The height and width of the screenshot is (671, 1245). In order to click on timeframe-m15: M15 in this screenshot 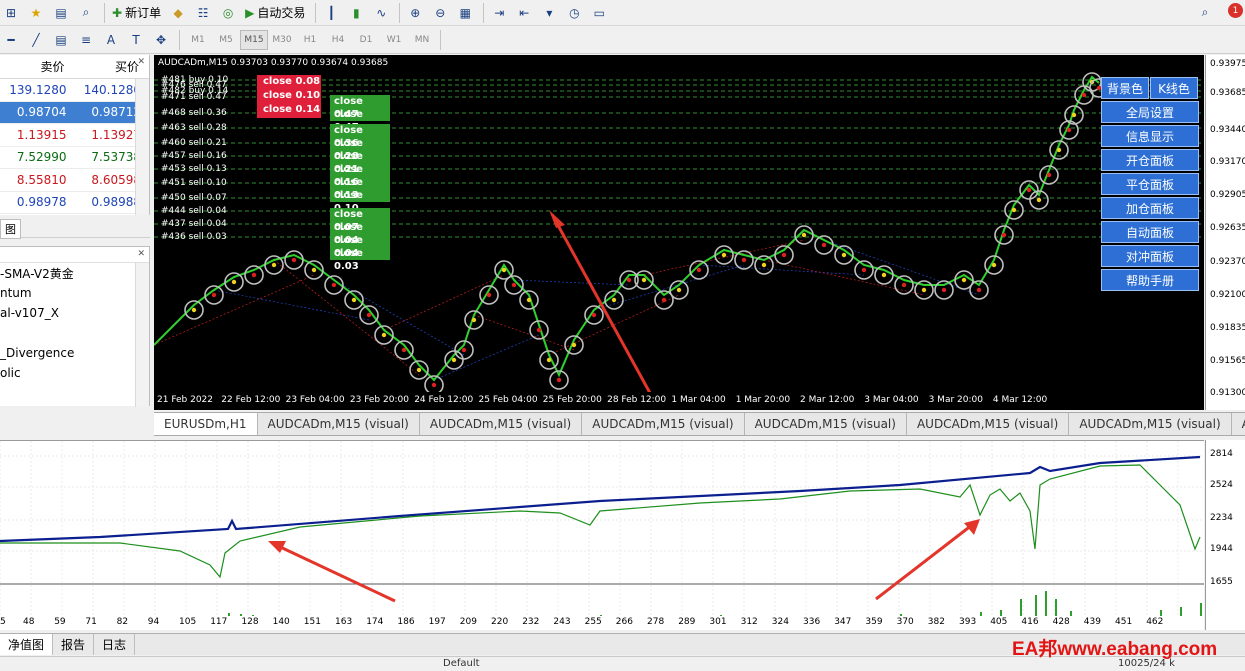, I will do `click(254, 40)`.